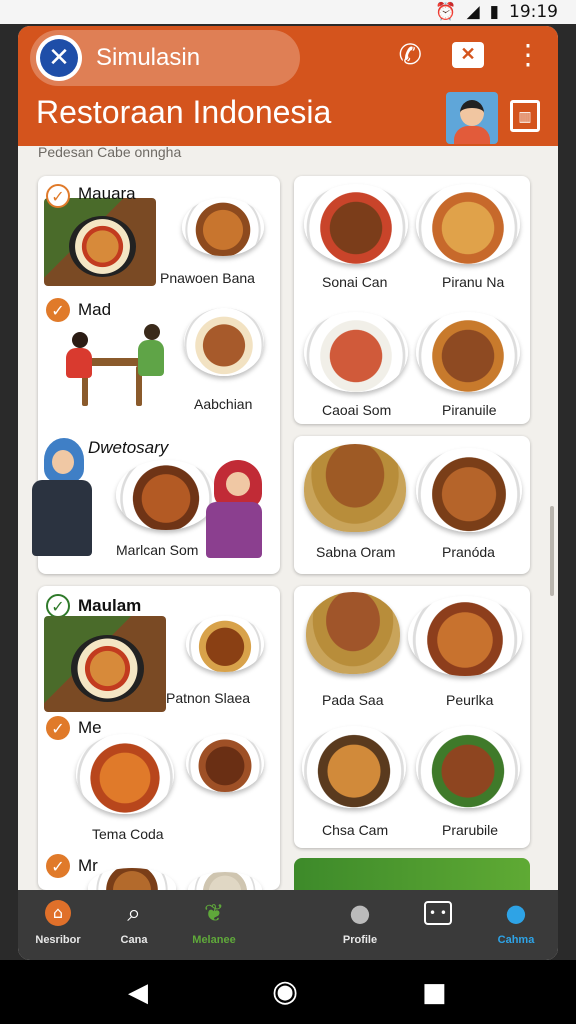 The image size is (576, 1024). What do you see at coordinates (355, 282) in the screenshot?
I see `dish-caption: Sonai Can` at bounding box center [355, 282].